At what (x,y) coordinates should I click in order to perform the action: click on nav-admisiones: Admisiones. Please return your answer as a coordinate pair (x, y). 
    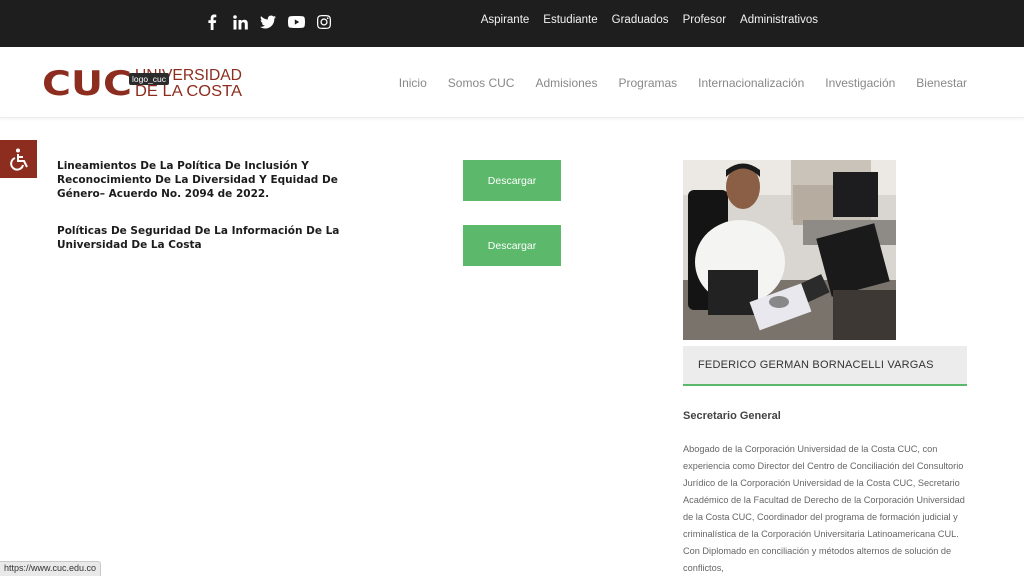
    Looking at the image, I should click on (566, 83).